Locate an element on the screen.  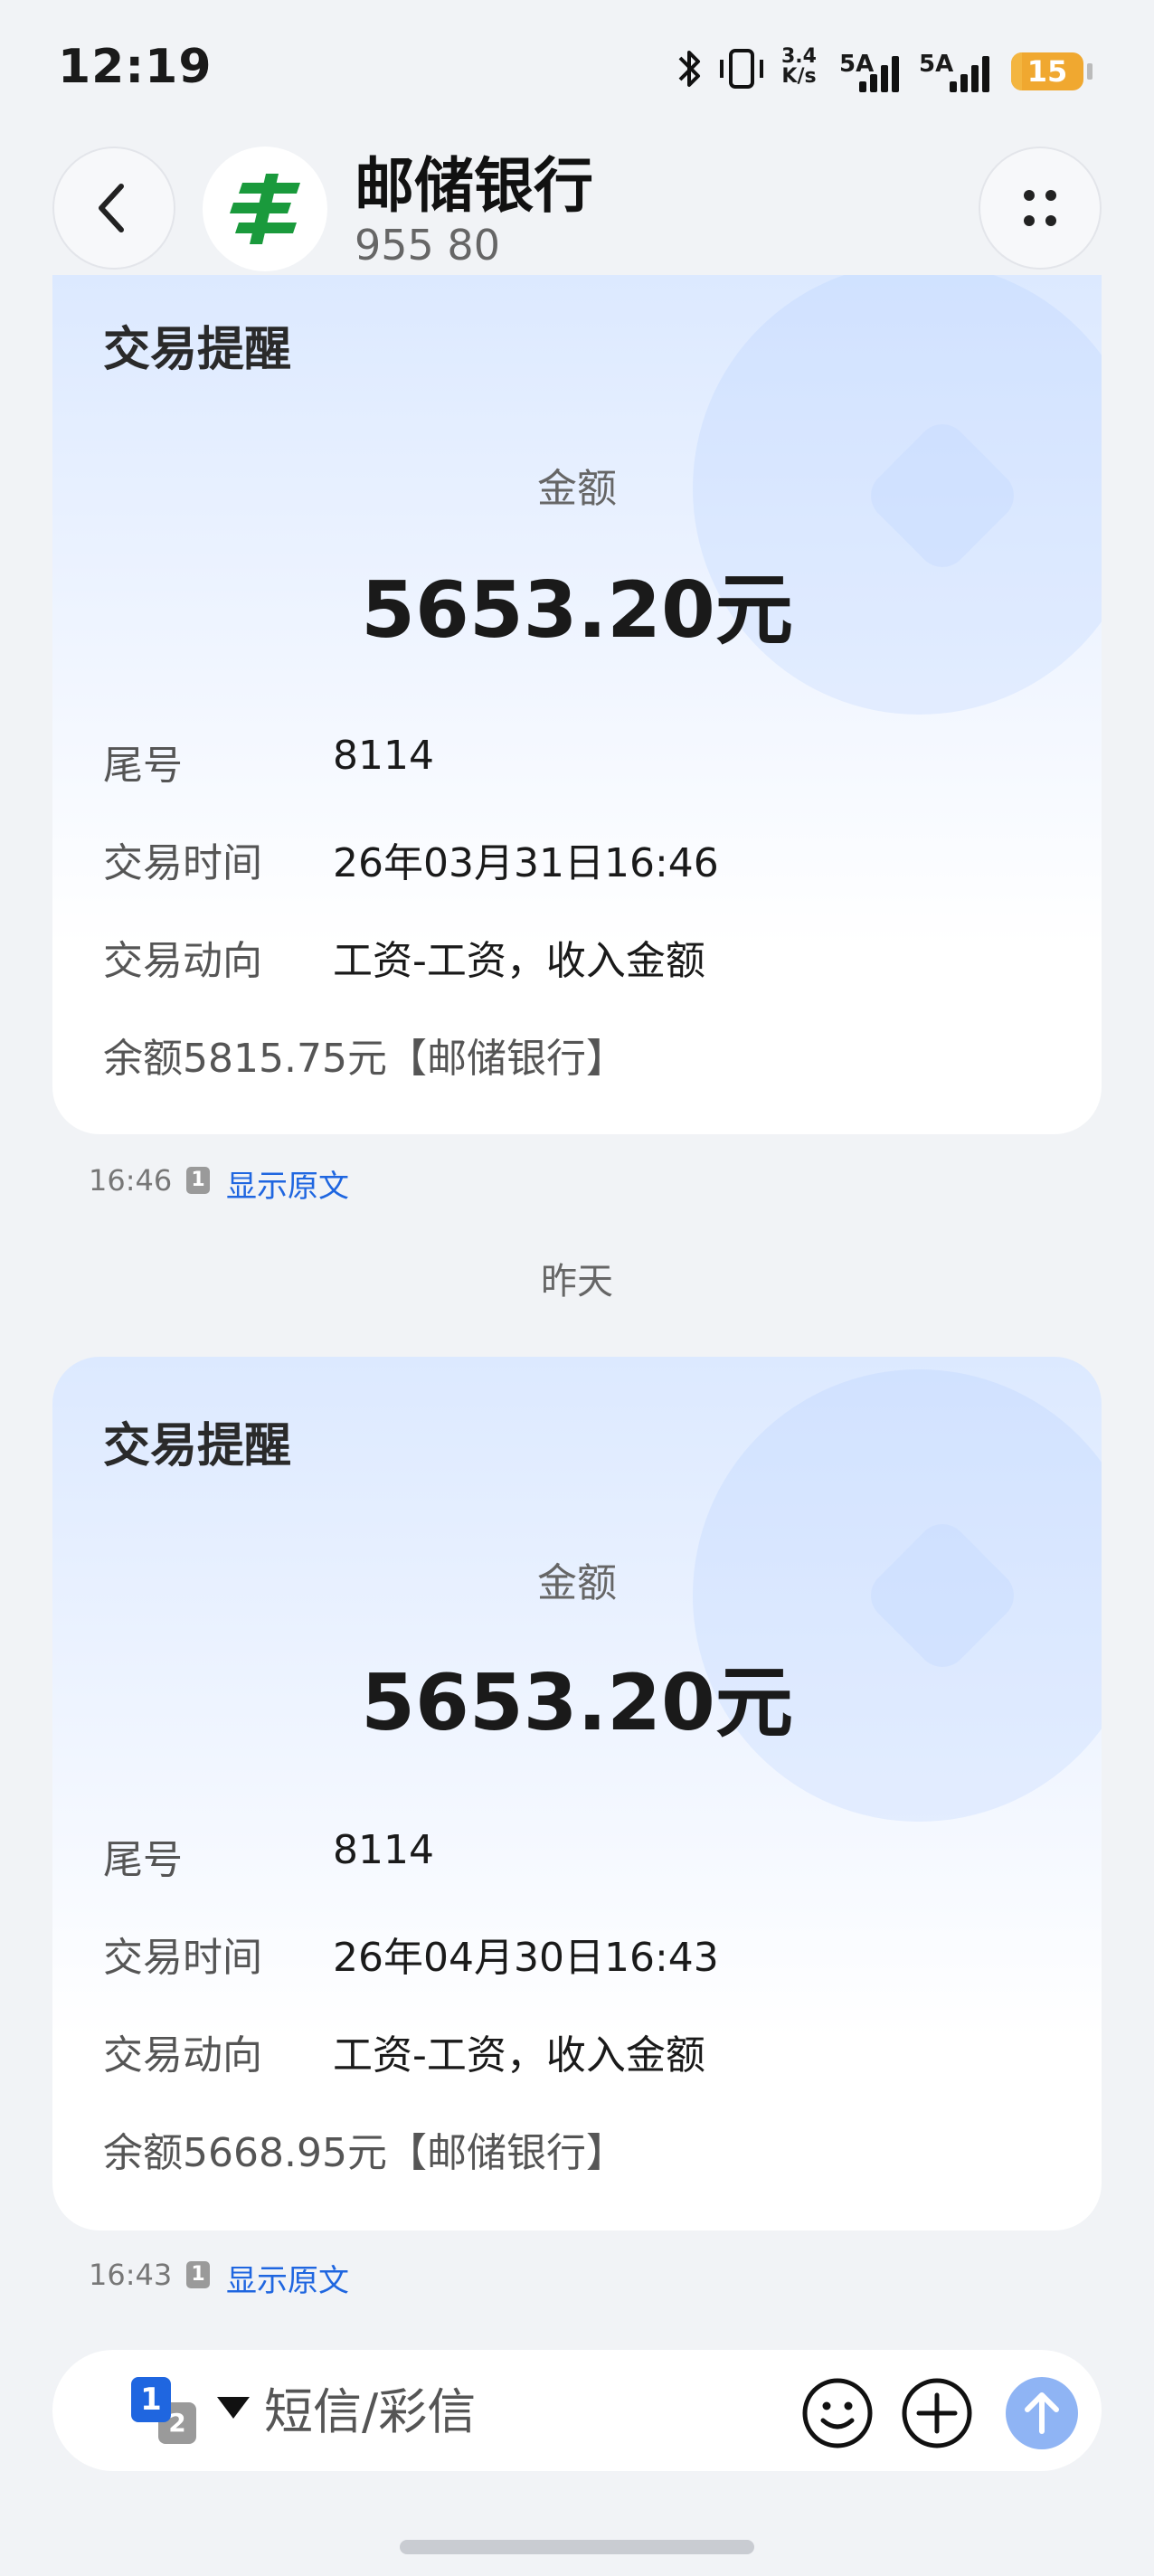
contact-number: 955 80 is located at coordinates (427, 245).